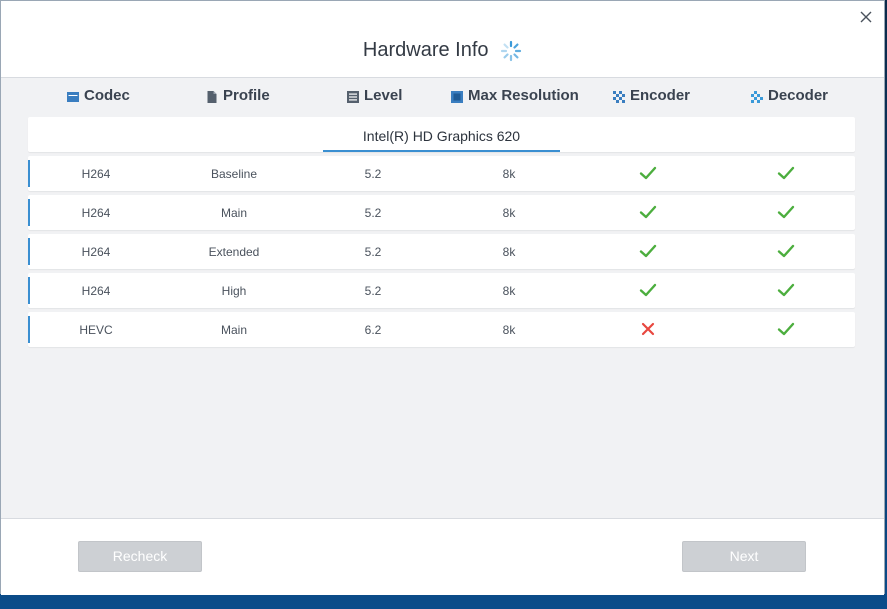  I want to click on loading-spinner-icon, so click(511, 51).